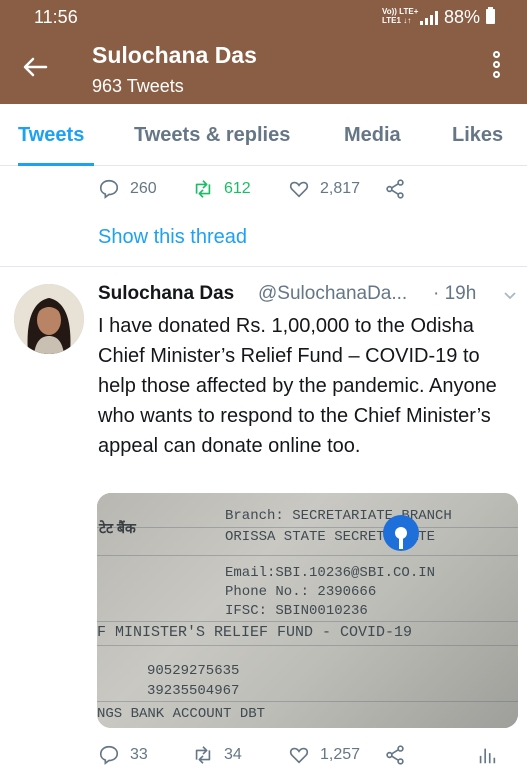 The image size is (527, 784). I want to click on like-button: 2,817, so click(324, 189).